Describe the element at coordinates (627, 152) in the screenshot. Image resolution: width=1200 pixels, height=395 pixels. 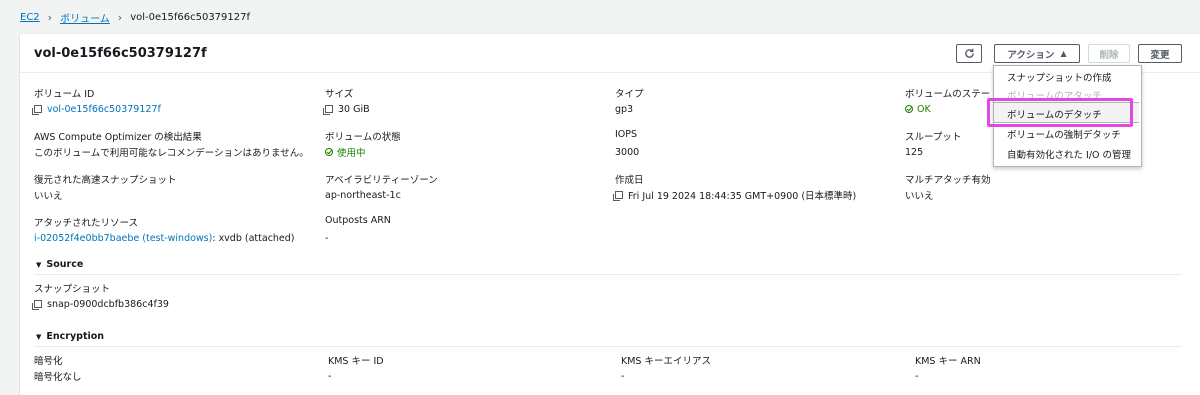
I see `iops-value: 3000` at that location.